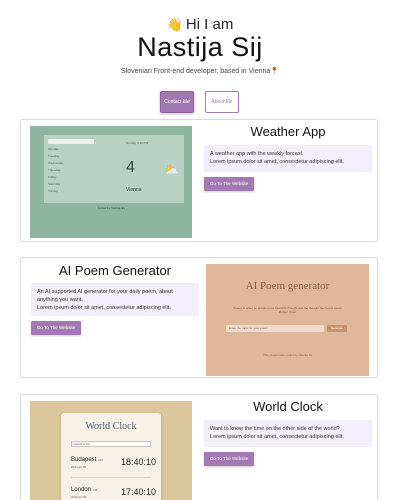  What do you see at coordinates (54, 184) in the screenshot?
I see `weather-day-row: Saturday` at bounding box center [54, 184].